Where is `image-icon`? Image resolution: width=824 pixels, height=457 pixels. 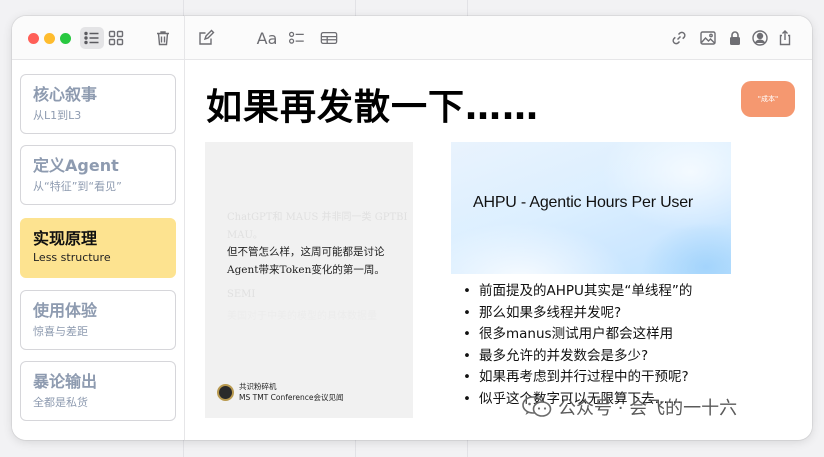 image-icon is located at coordinates (708, 38).